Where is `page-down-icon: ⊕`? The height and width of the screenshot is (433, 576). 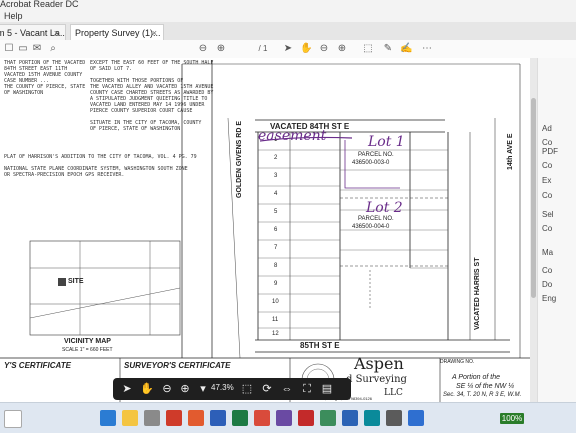
page-down-icon: ⊕ is located at coordinates (221, 49).